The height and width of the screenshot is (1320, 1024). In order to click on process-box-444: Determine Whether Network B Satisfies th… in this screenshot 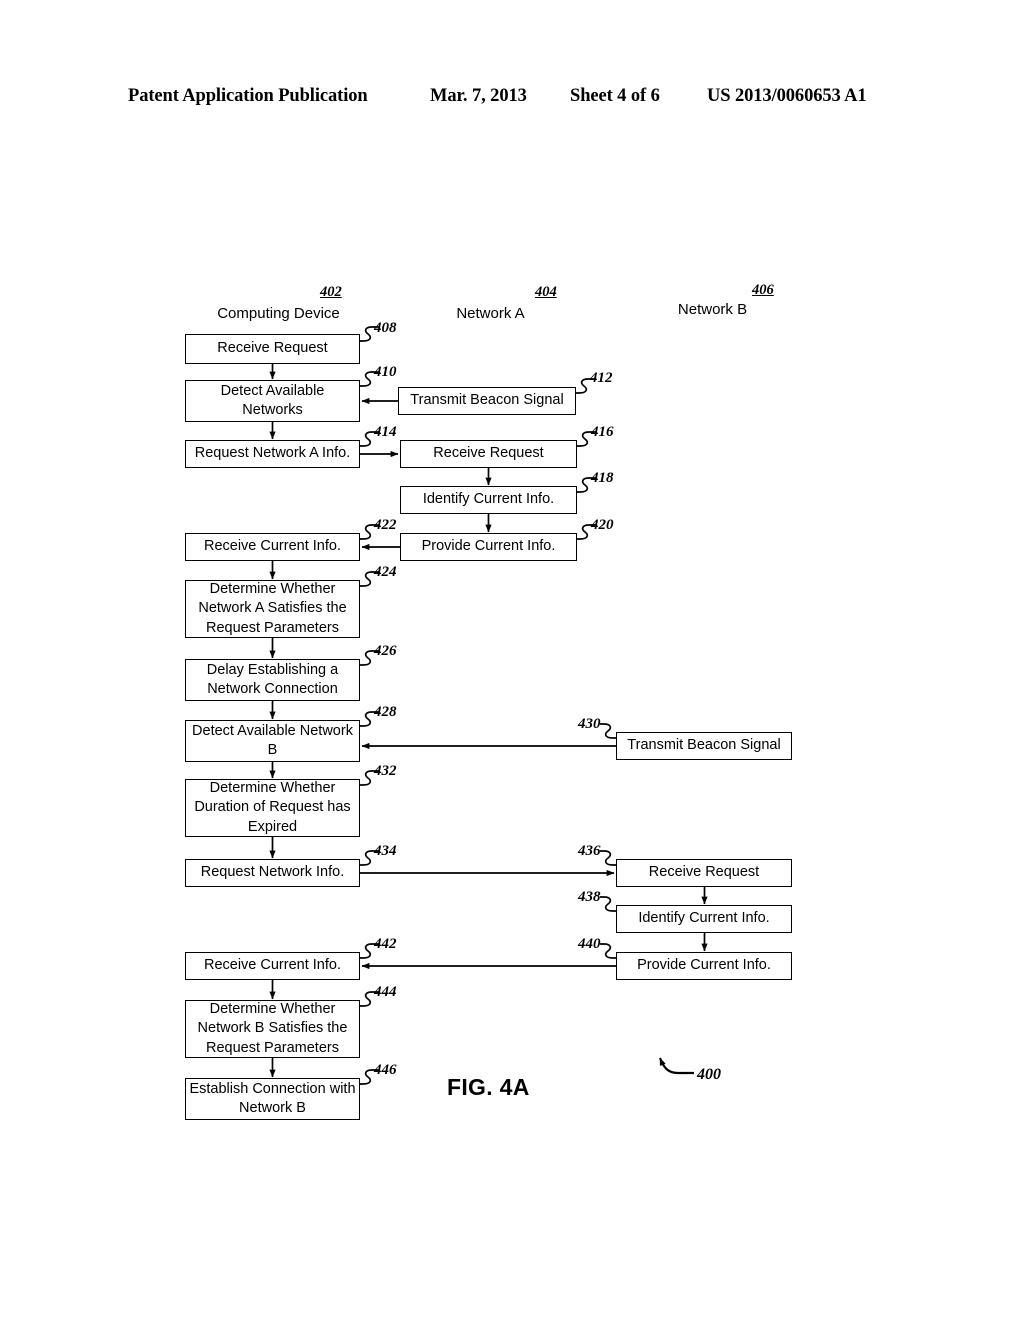, I will do `click(272, 1029)`.